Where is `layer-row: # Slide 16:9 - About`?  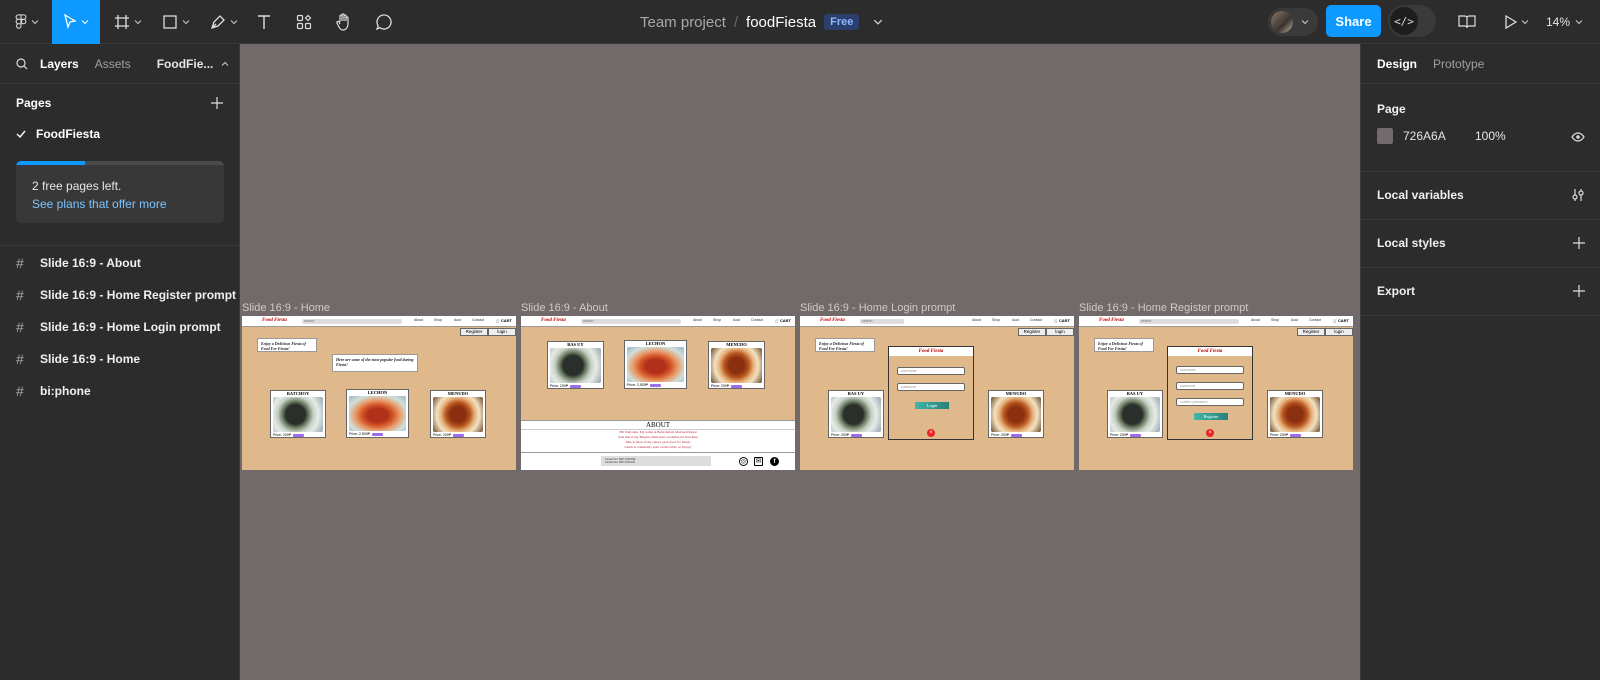
layer-row: # Slide 16:9 - About is located at coordinates (78, 263).